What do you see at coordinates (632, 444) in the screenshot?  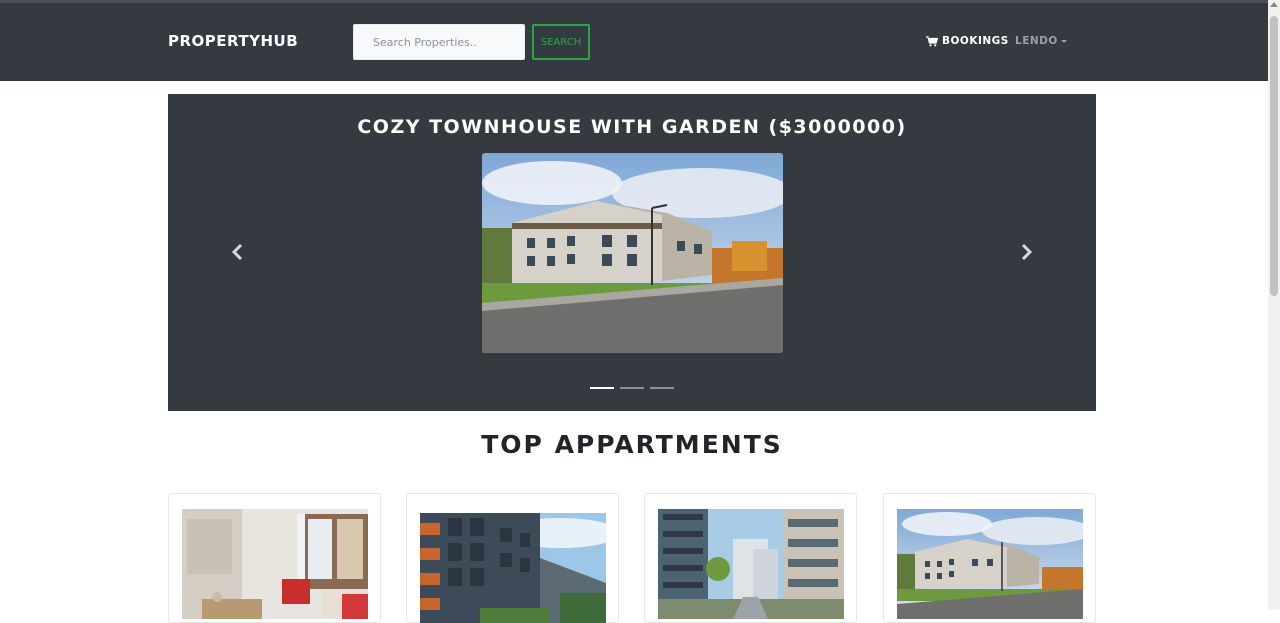 I see `section-title: TOP APPARTMENTS` at bounding box center [632, 444].